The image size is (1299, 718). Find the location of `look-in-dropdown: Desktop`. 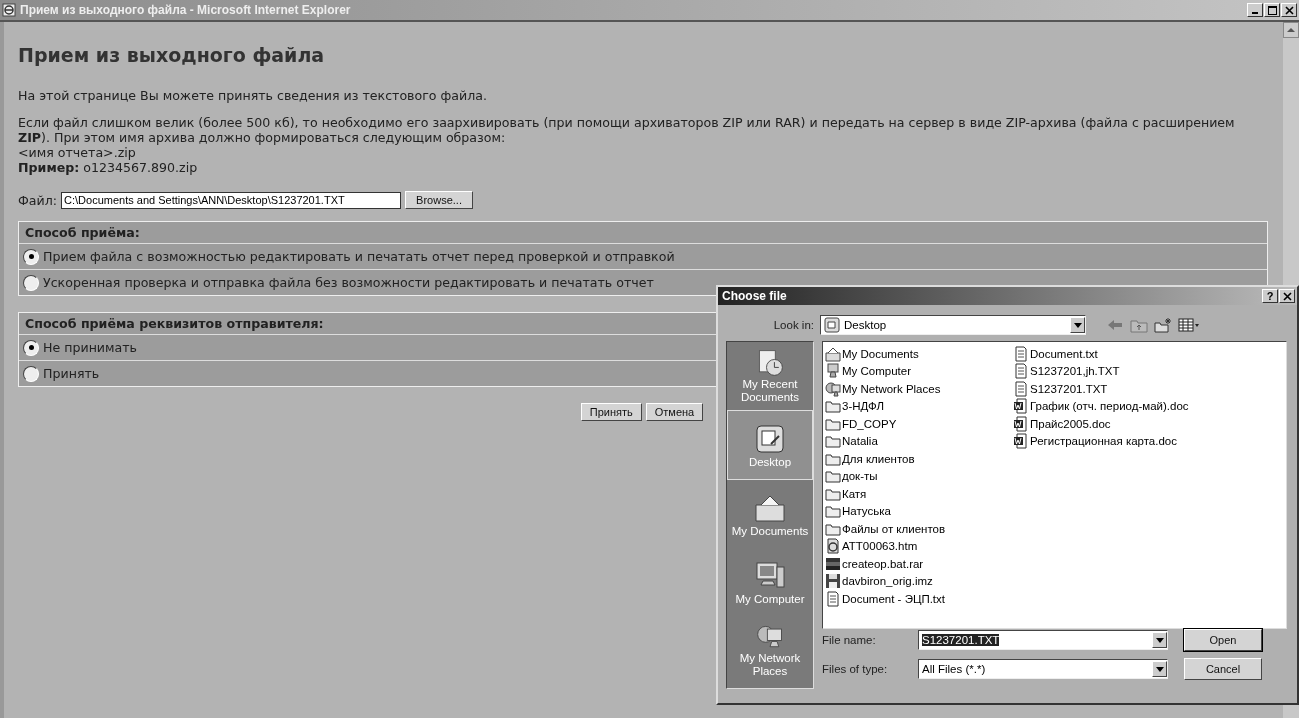

look-in-dropdown: Desktop is located at coordinates (953, 325).